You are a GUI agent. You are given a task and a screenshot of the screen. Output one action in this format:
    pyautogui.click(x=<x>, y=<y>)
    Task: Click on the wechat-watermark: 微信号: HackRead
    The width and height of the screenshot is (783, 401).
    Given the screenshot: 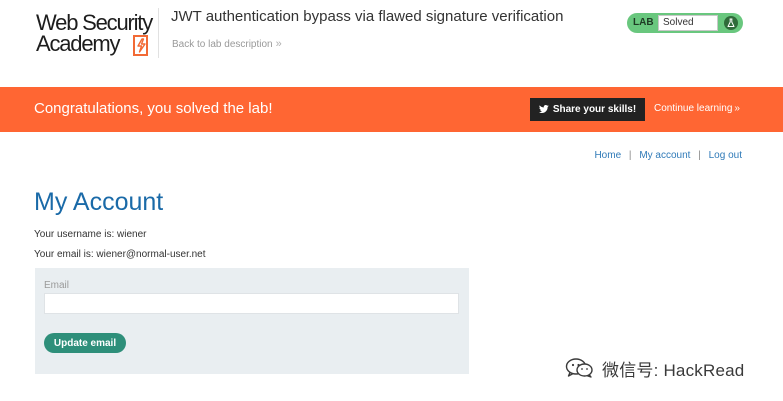 What is the action you would take?
    pyautogui.click(x=654, y=368)
    